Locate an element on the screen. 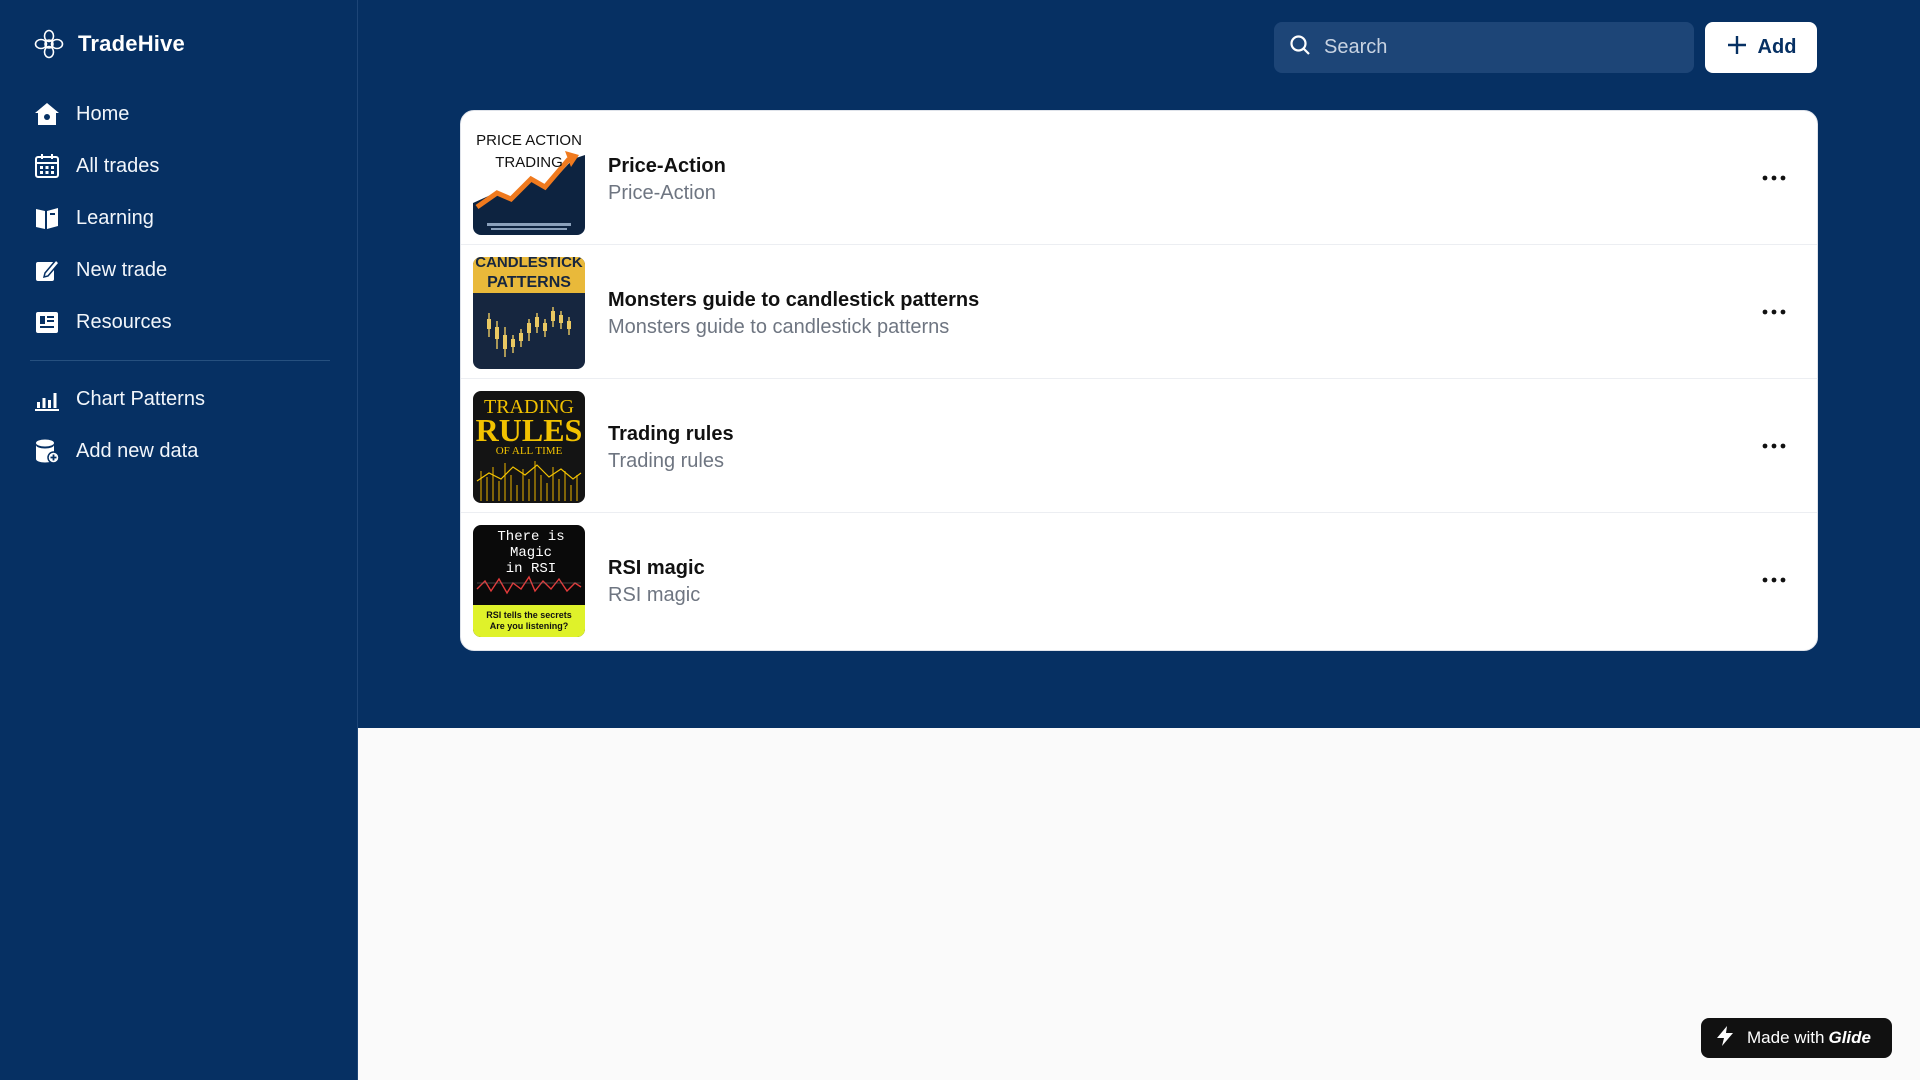 This screenshot has height=1080, width=1920. list-item-subtitle: RSI magic is located at coordinates (654, 595).